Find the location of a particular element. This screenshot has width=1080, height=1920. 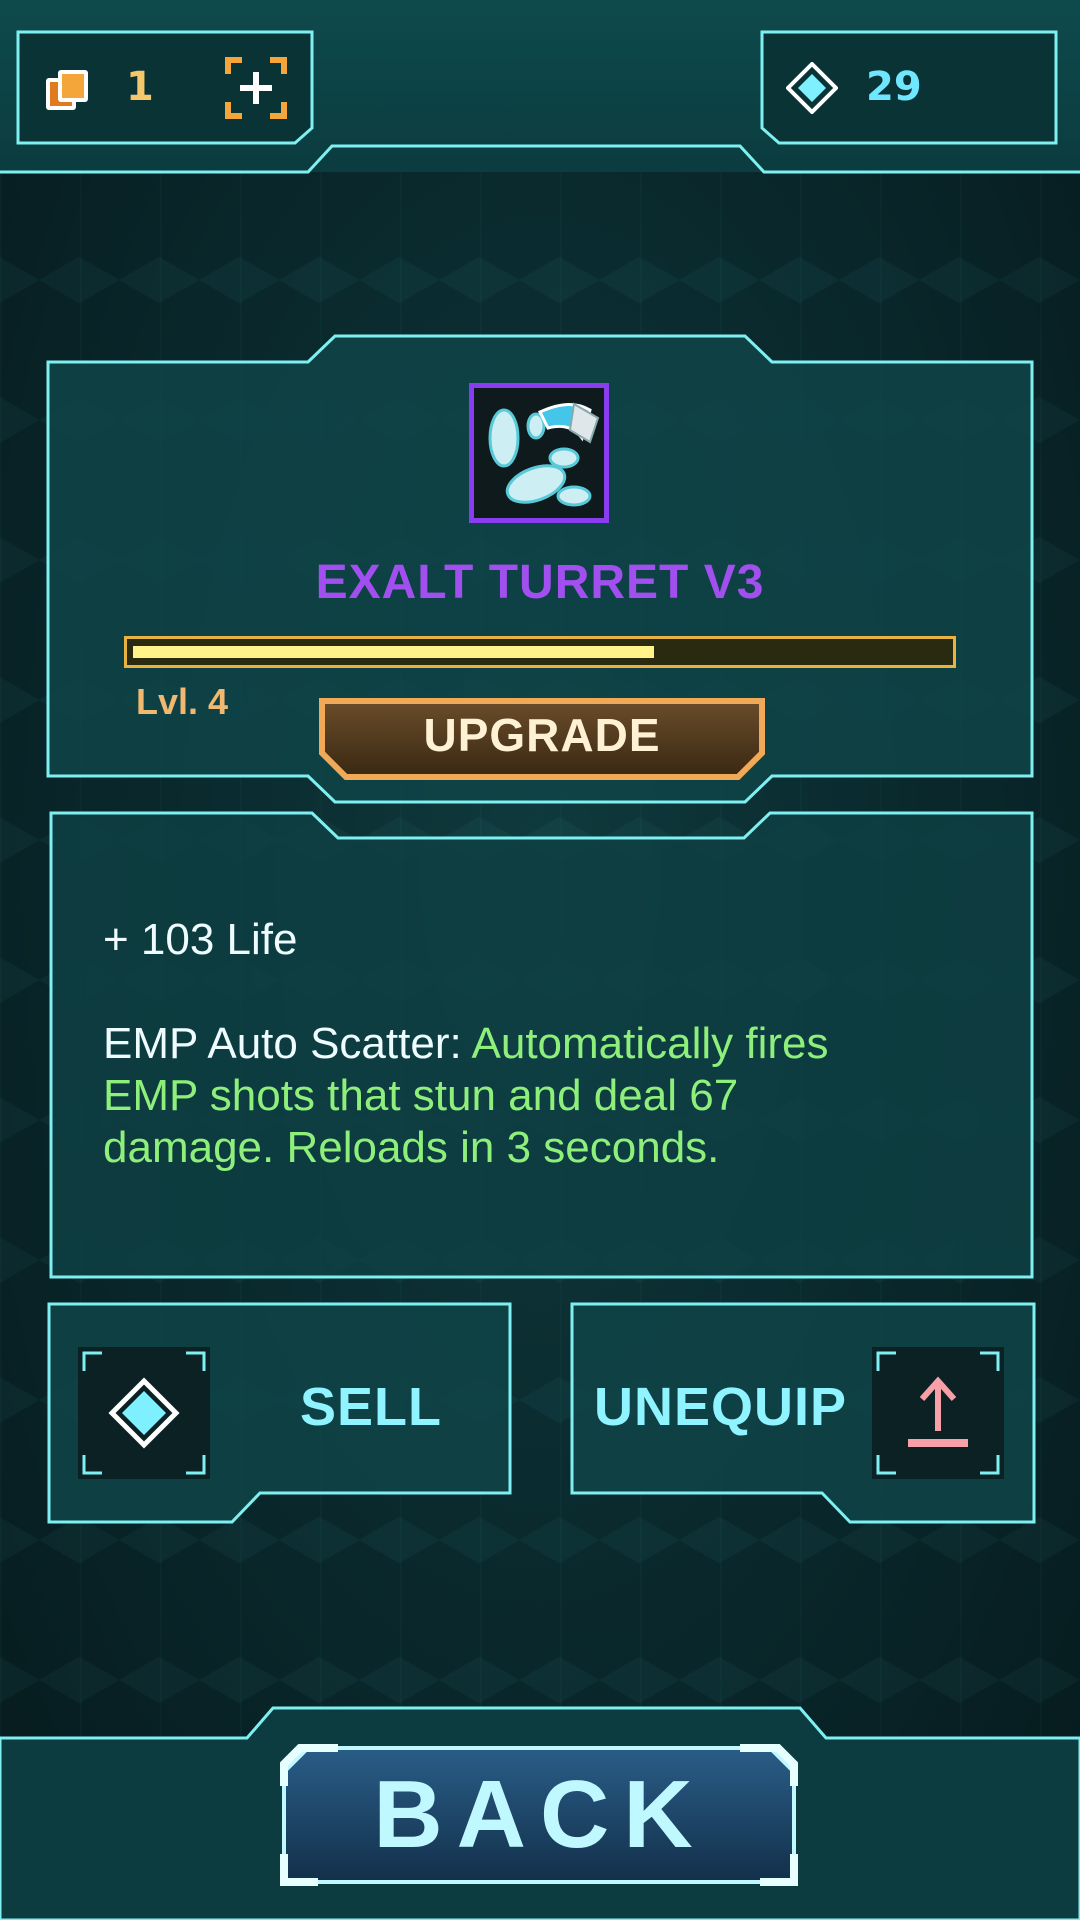

unequip-icon-box is located at coordinates (938, 1413).